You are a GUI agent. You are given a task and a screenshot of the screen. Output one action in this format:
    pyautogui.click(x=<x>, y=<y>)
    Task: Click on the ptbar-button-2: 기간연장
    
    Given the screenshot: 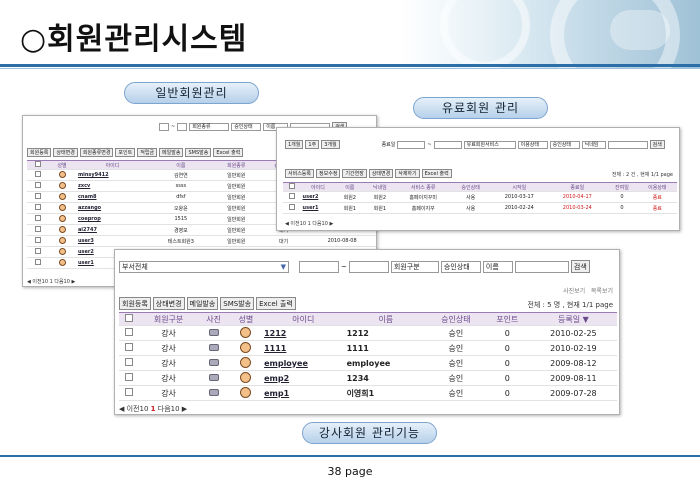 What is the action you would take?
    pyautogui.click(x=354, y=173)
    